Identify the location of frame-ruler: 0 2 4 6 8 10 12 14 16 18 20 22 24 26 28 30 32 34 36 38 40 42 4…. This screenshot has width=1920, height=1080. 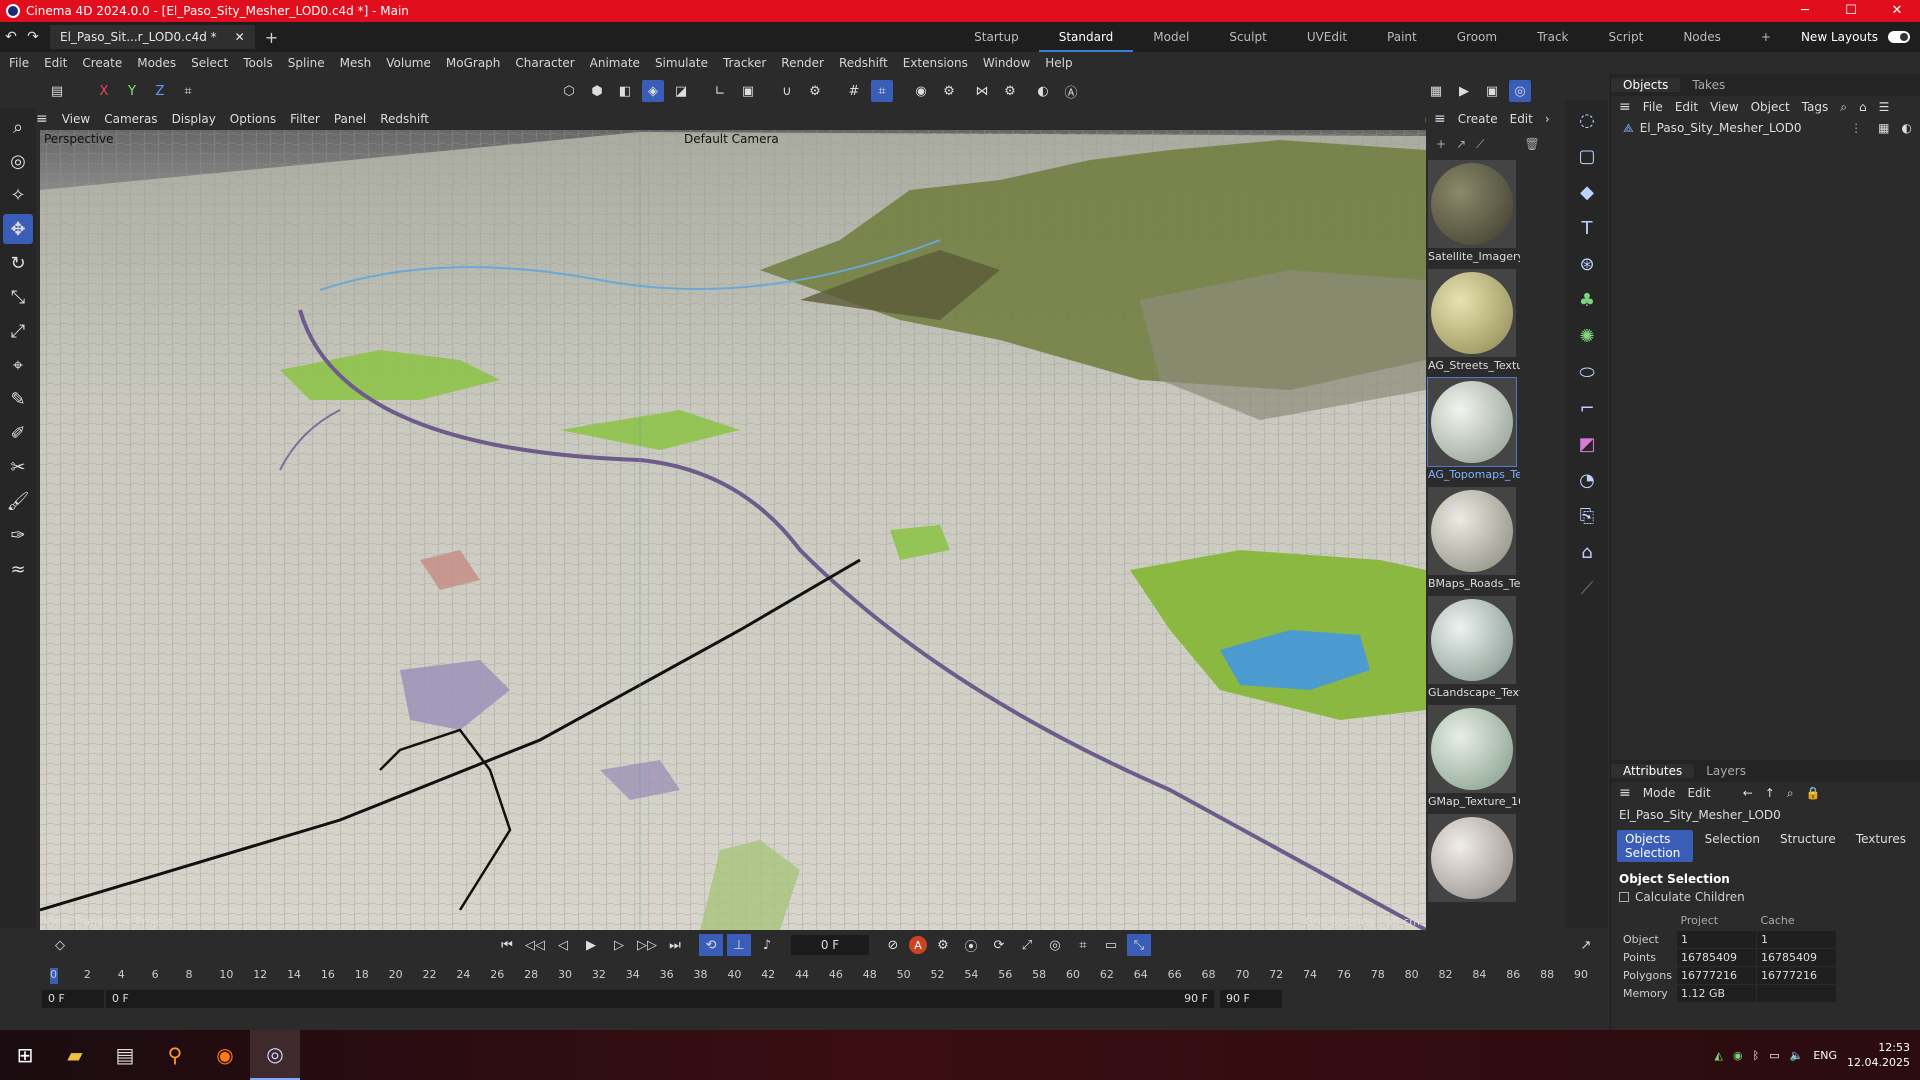
(820, 976).